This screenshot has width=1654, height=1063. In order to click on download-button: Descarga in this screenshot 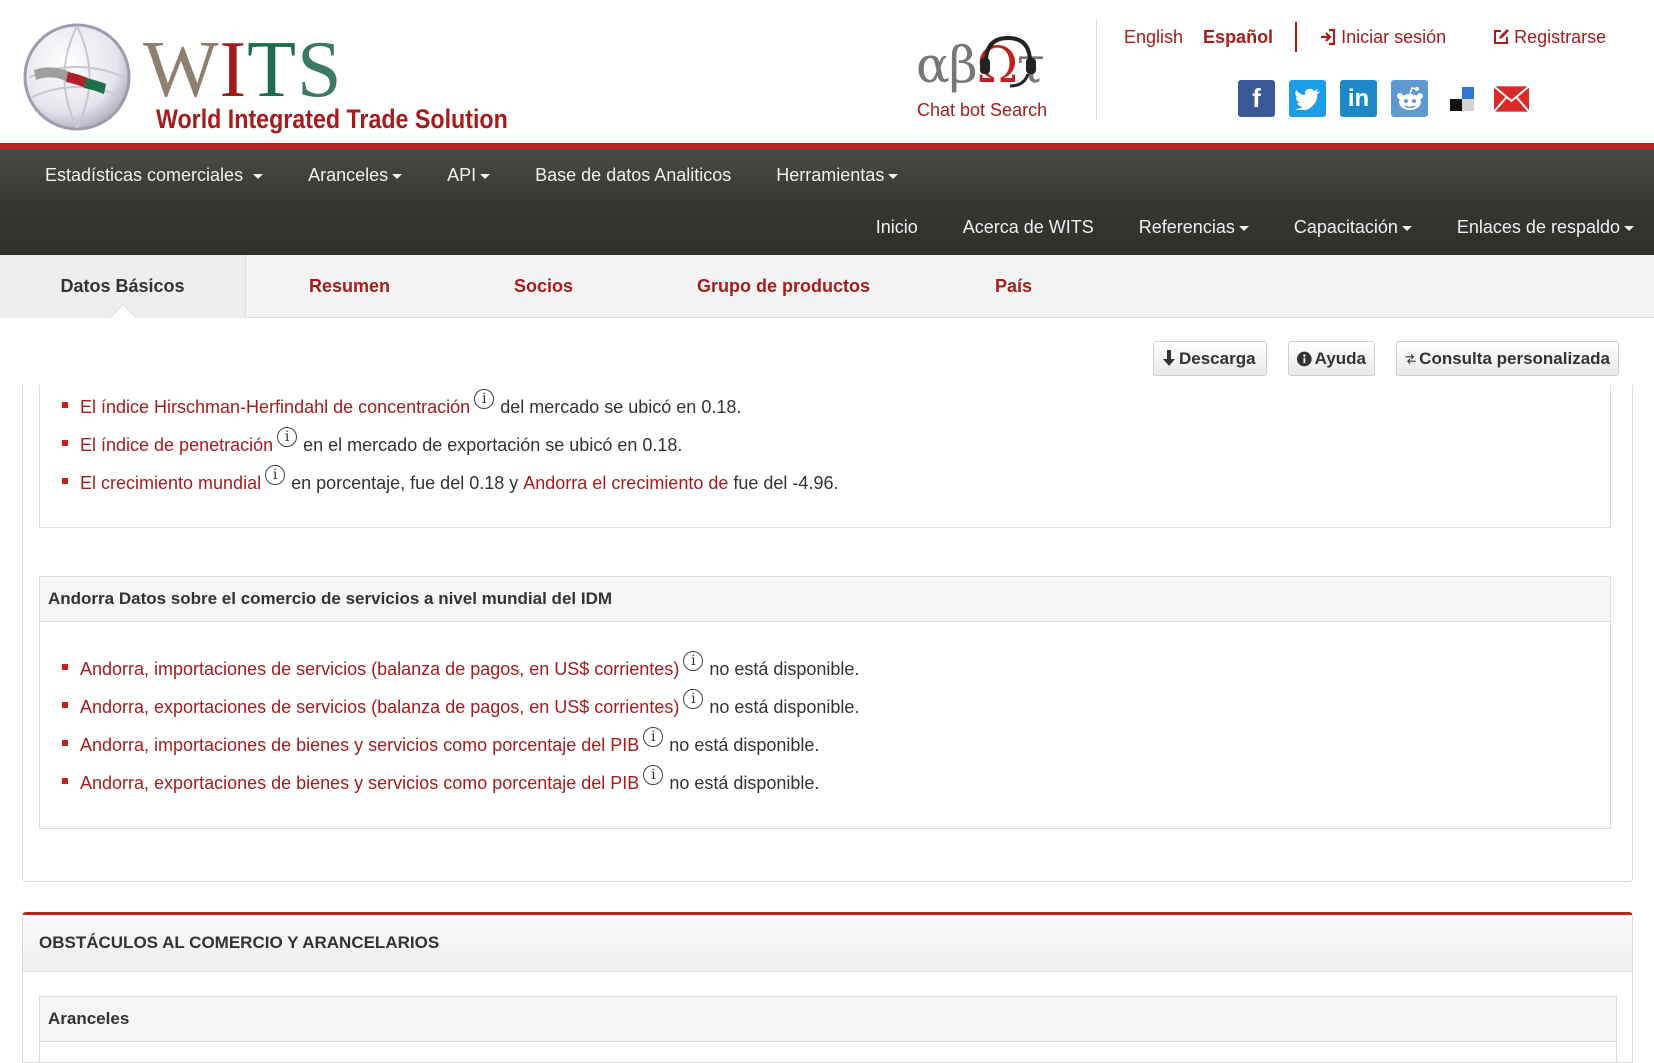, I will do `click(1210, 358)`.